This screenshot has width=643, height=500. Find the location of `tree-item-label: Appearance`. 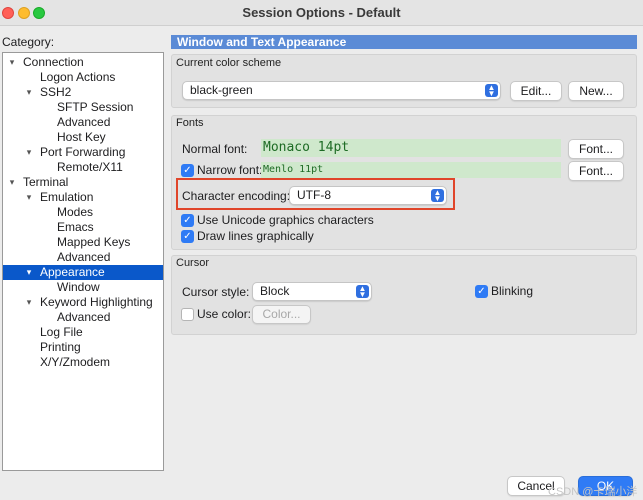

tree-item-label: Appearance is located at coordinates (72, 272).